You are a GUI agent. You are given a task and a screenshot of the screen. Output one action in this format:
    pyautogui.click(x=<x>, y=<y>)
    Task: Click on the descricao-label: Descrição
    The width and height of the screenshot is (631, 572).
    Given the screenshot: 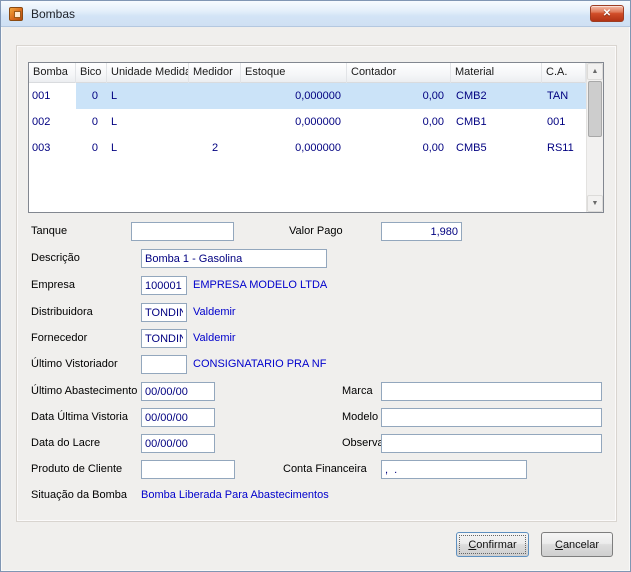 What is the action you would take?
    pyautogui.click(x=55, y=258)
    